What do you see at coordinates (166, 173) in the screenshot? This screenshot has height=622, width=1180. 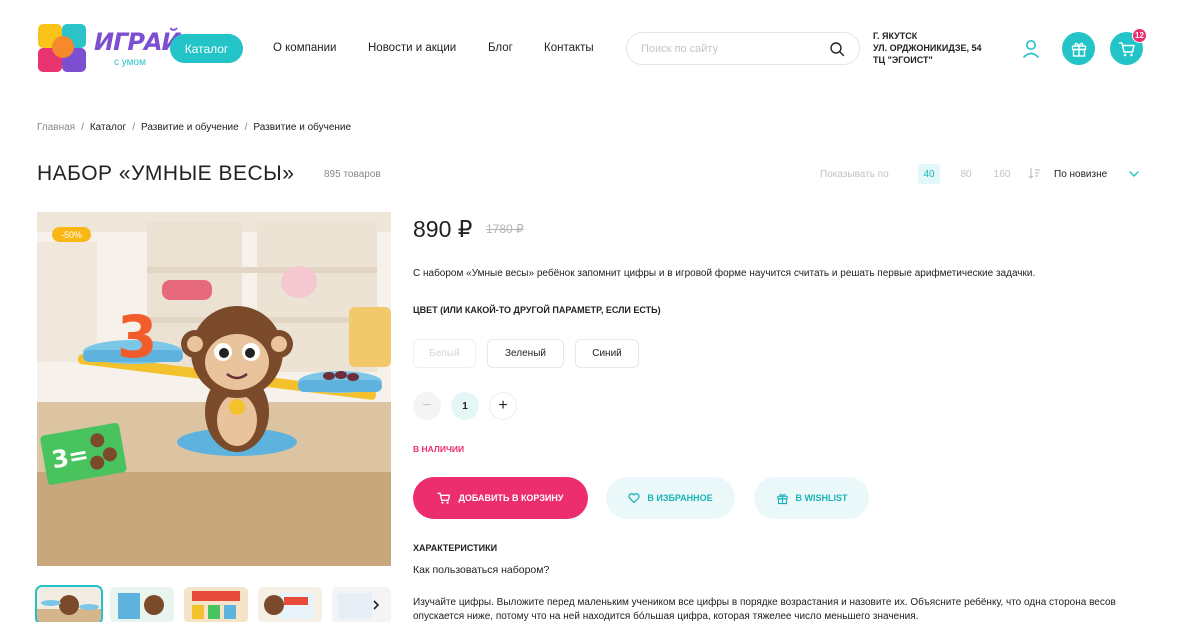 I see `page-title: НАБОР «УМНЫЕ ВЕСЫ»` at bounding box center [166, 173].